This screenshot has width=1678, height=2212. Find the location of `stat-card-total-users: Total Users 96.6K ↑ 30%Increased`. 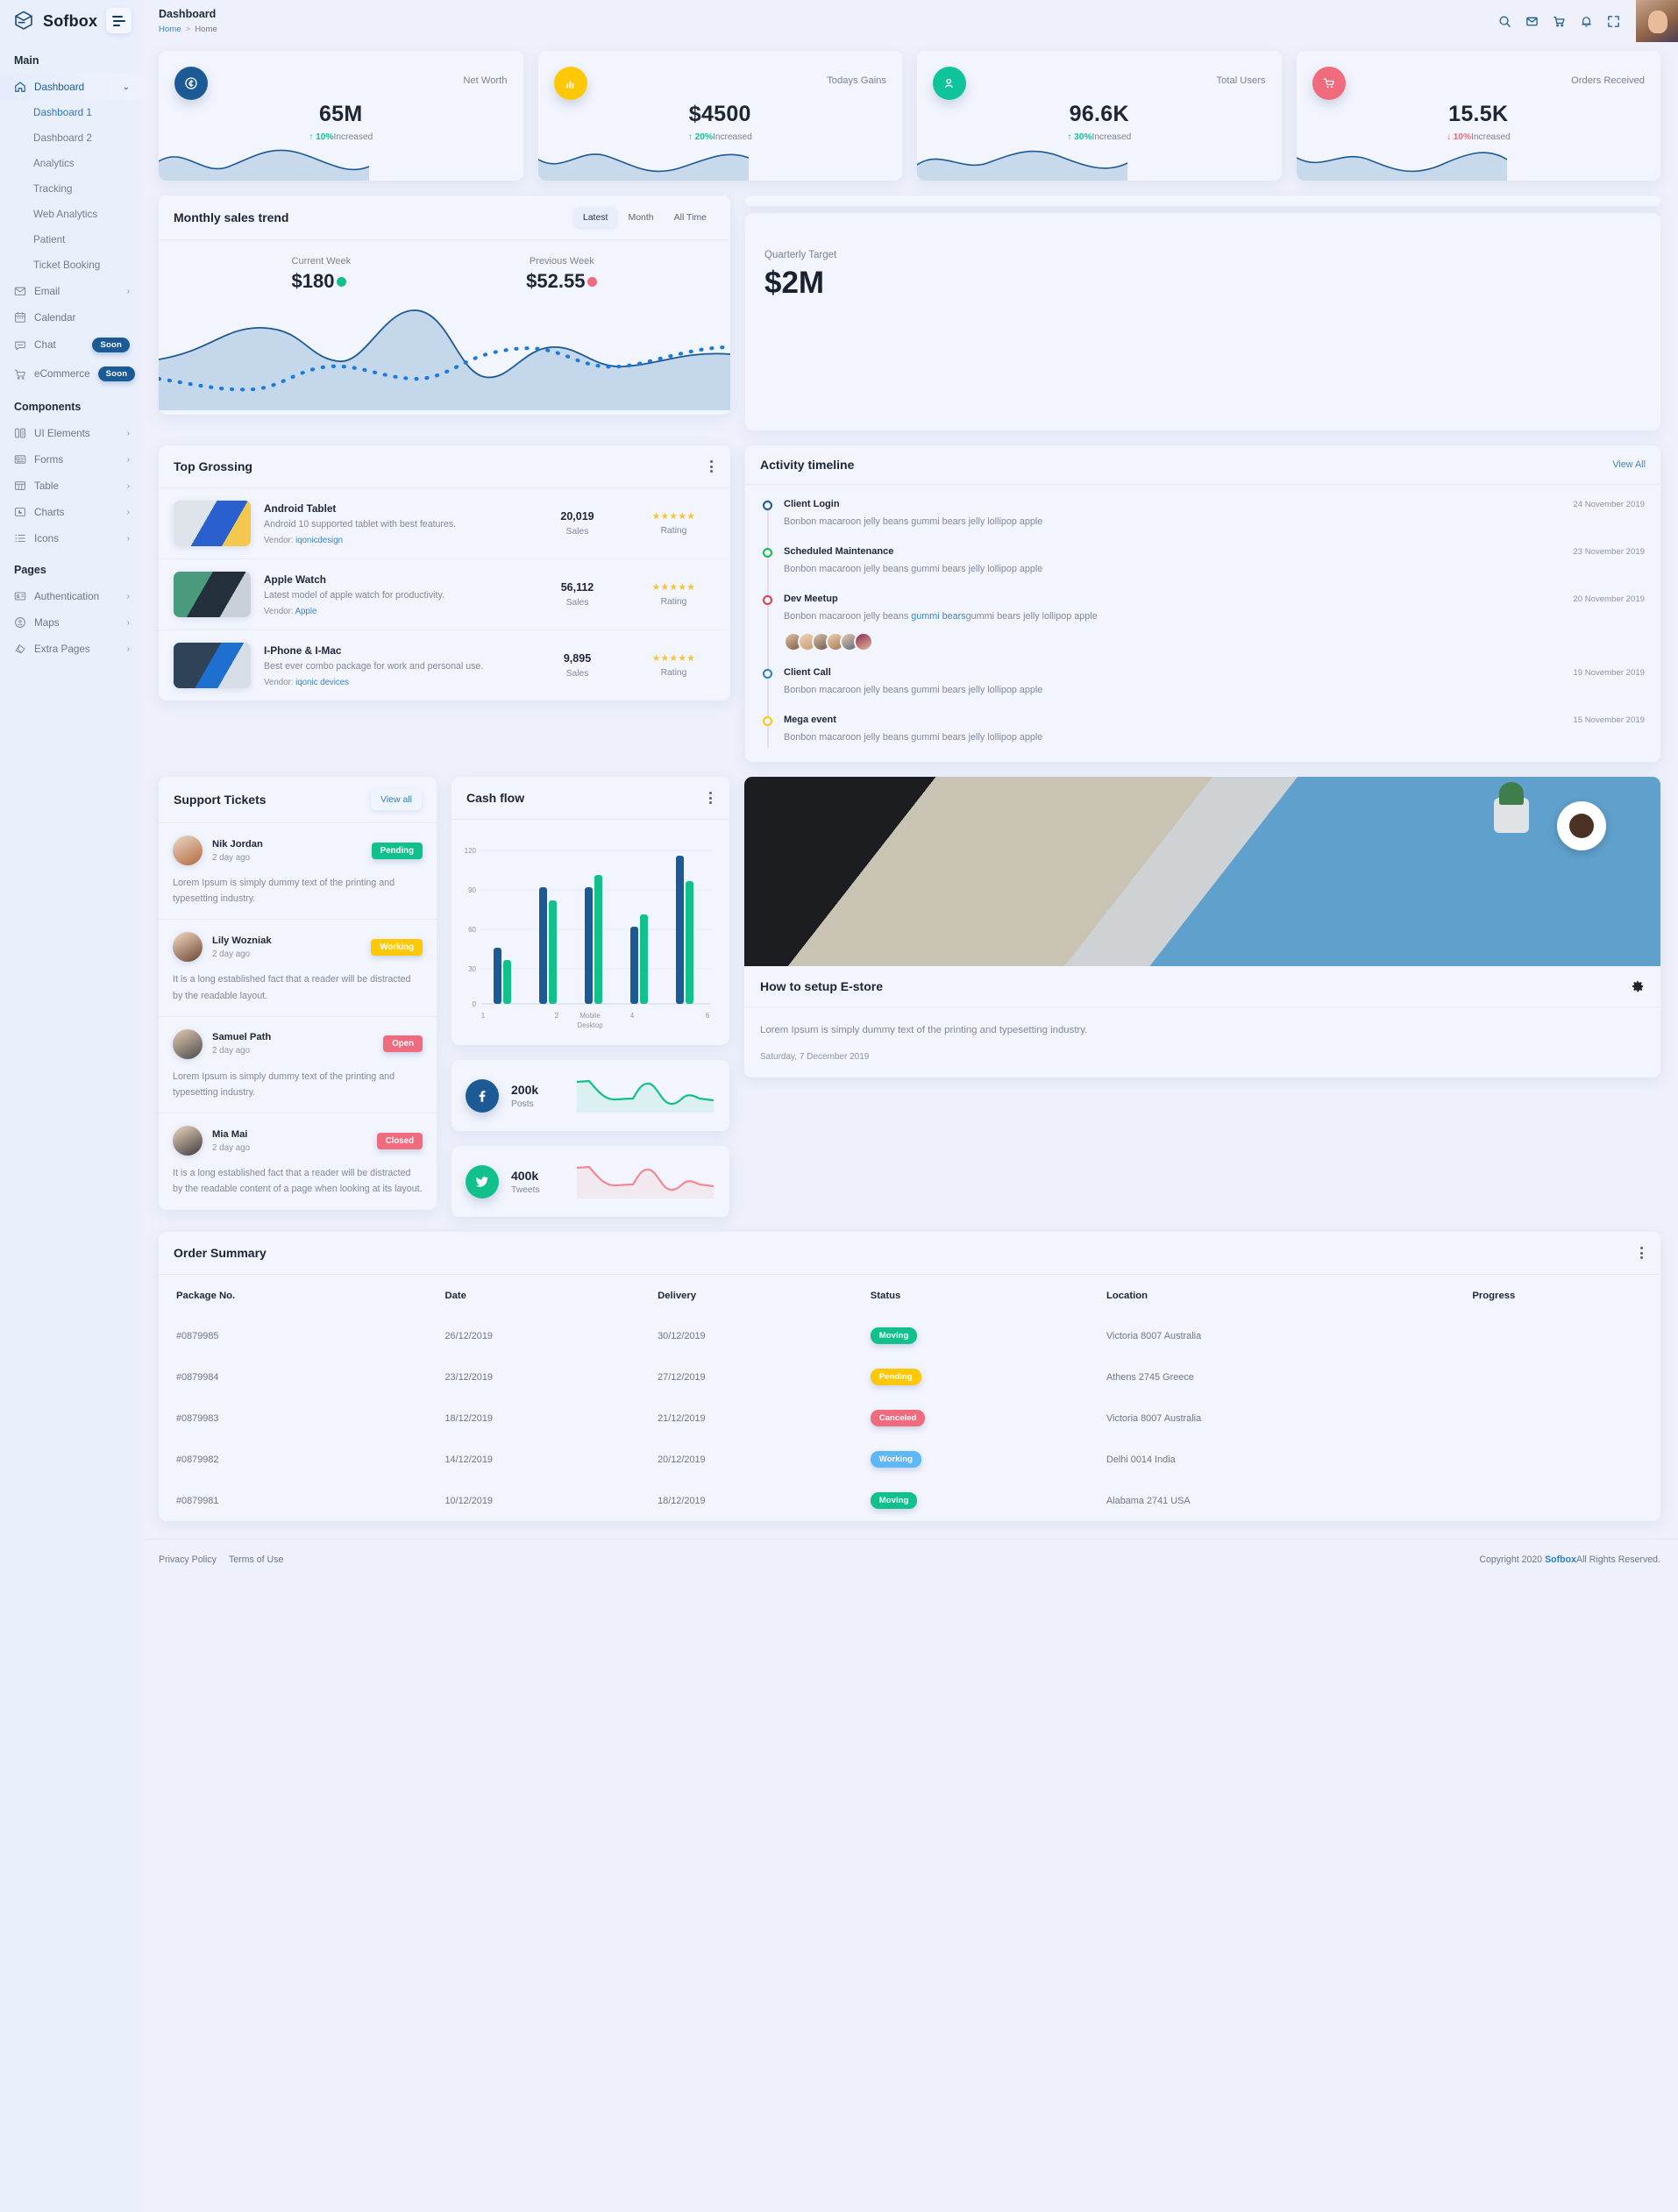

stat-card-total-users: Total Users 96.6K ↑ 30%Increased is located at coordinates (1099, 116).